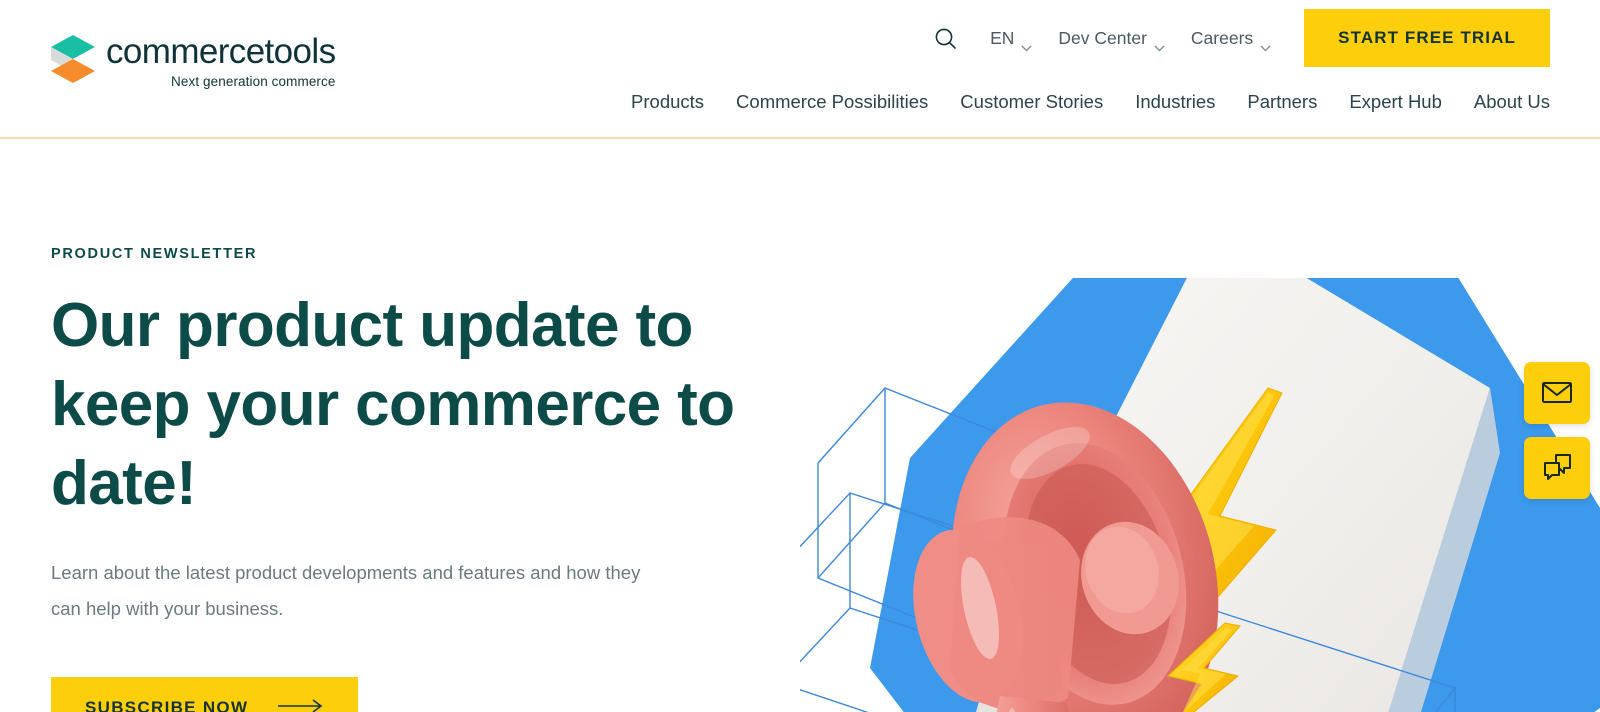  Describe the element at coordinates (167, 705) in the screenshot. I see `subscribe-button-label: SUBSCRIBE NOW` at that location.